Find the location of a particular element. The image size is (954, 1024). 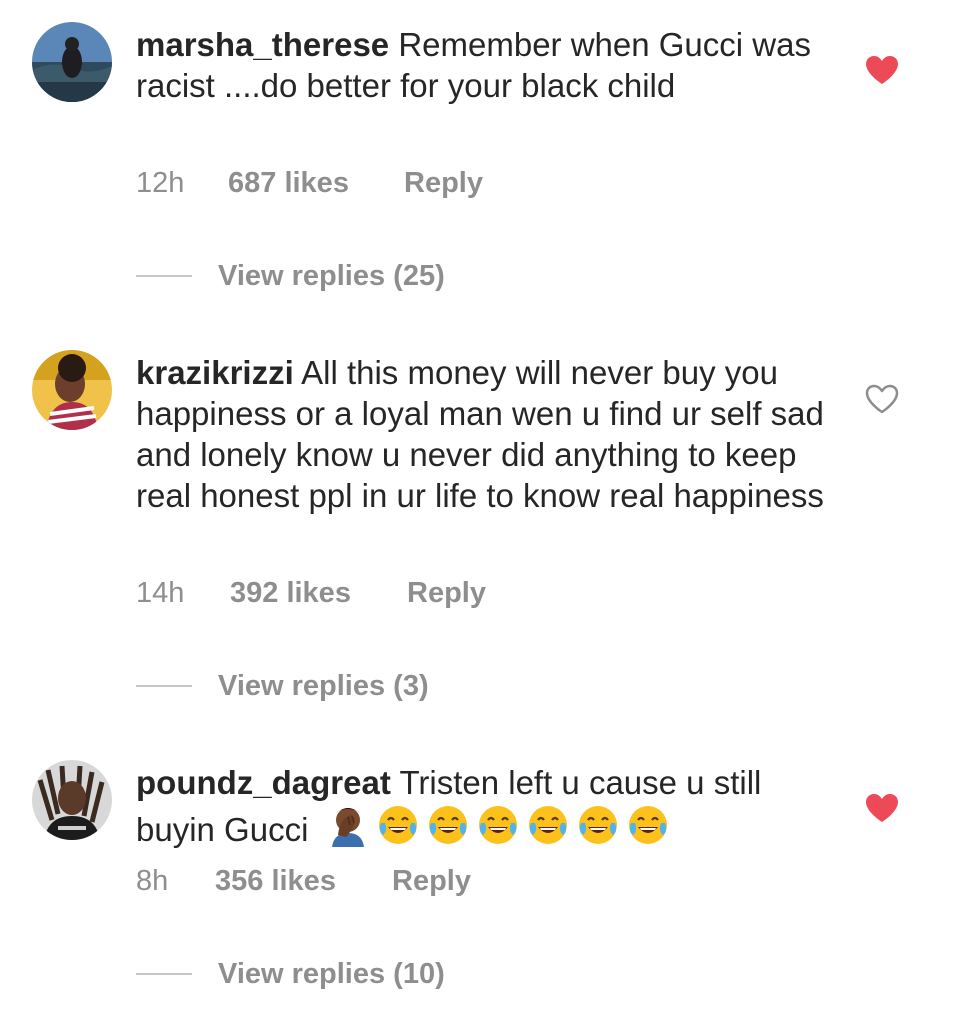

emoji-group is located at coordinates (501, 825).